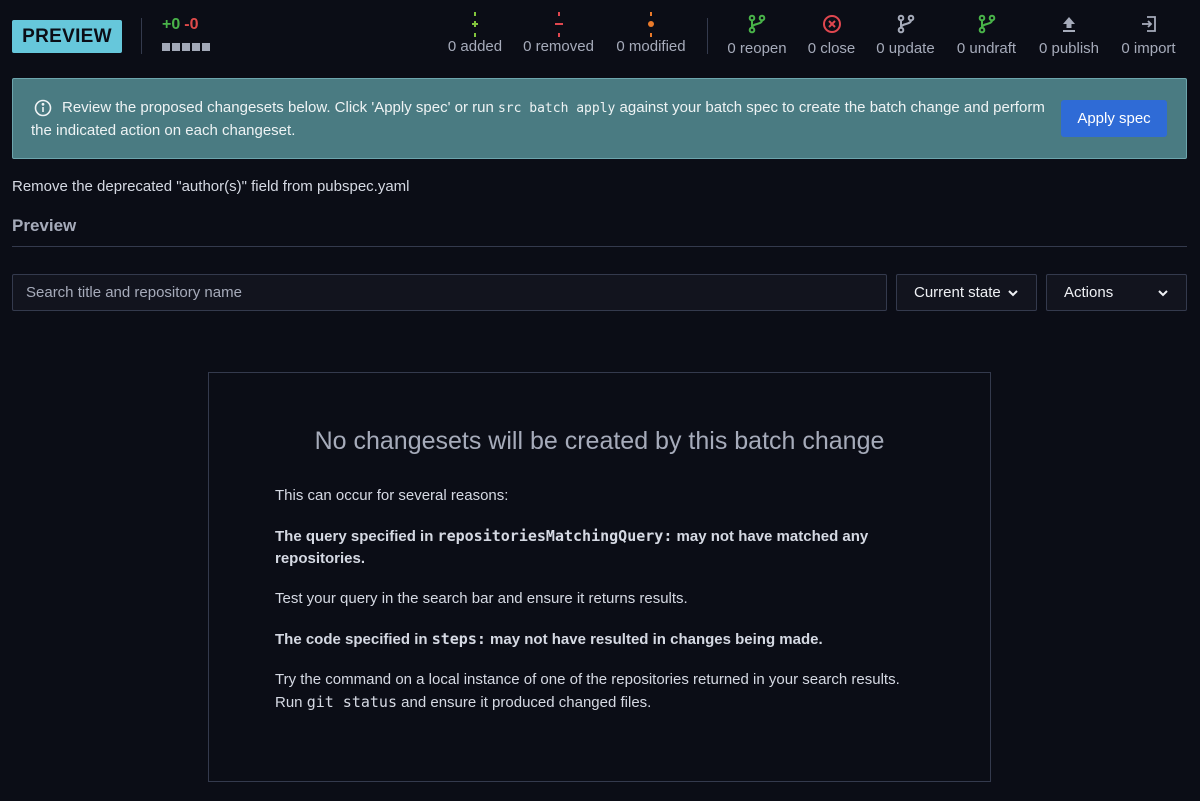 Image resolution: width=1200 pixels, height=801 pixels. I want to click on actions-select-value: Actions, so click(1089, 292).